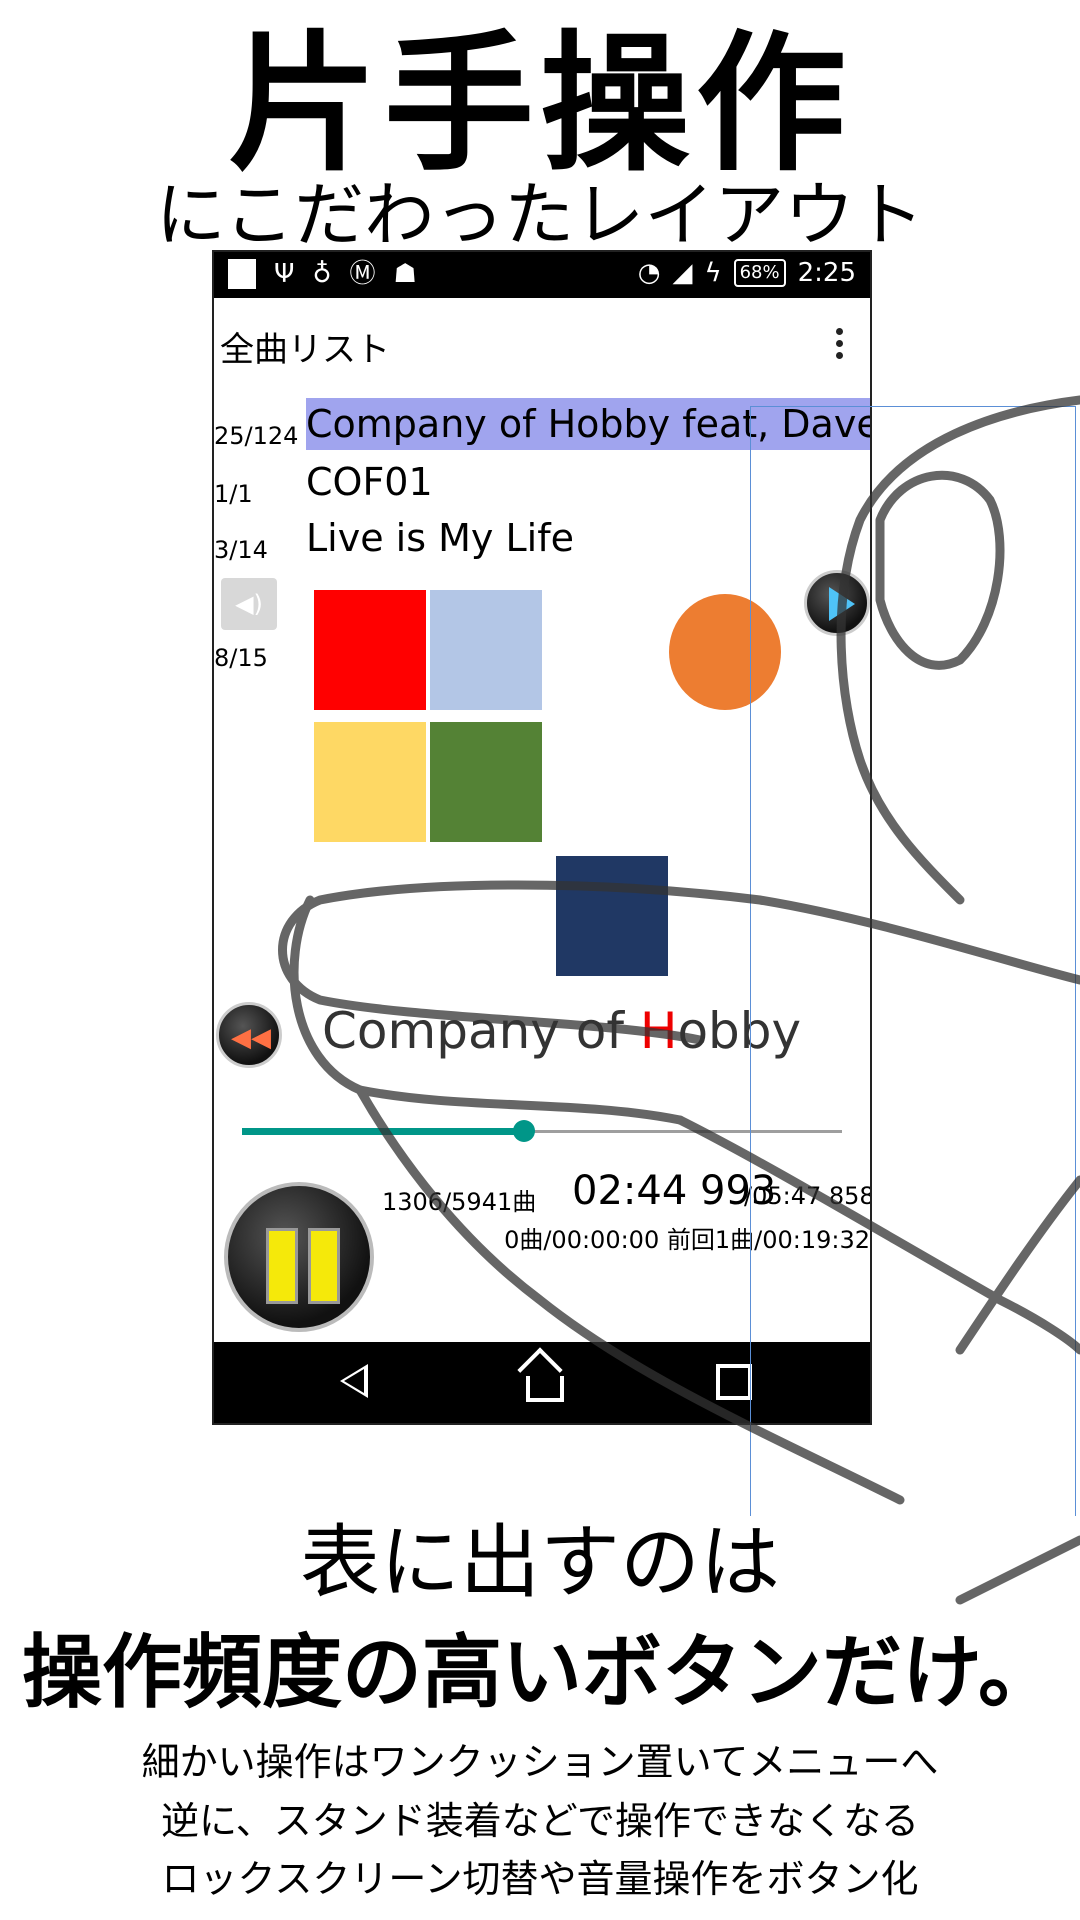  Describe the element at coordinates (539, 105) in the screenshot. I see `headline-title: 片手操作` at that location.